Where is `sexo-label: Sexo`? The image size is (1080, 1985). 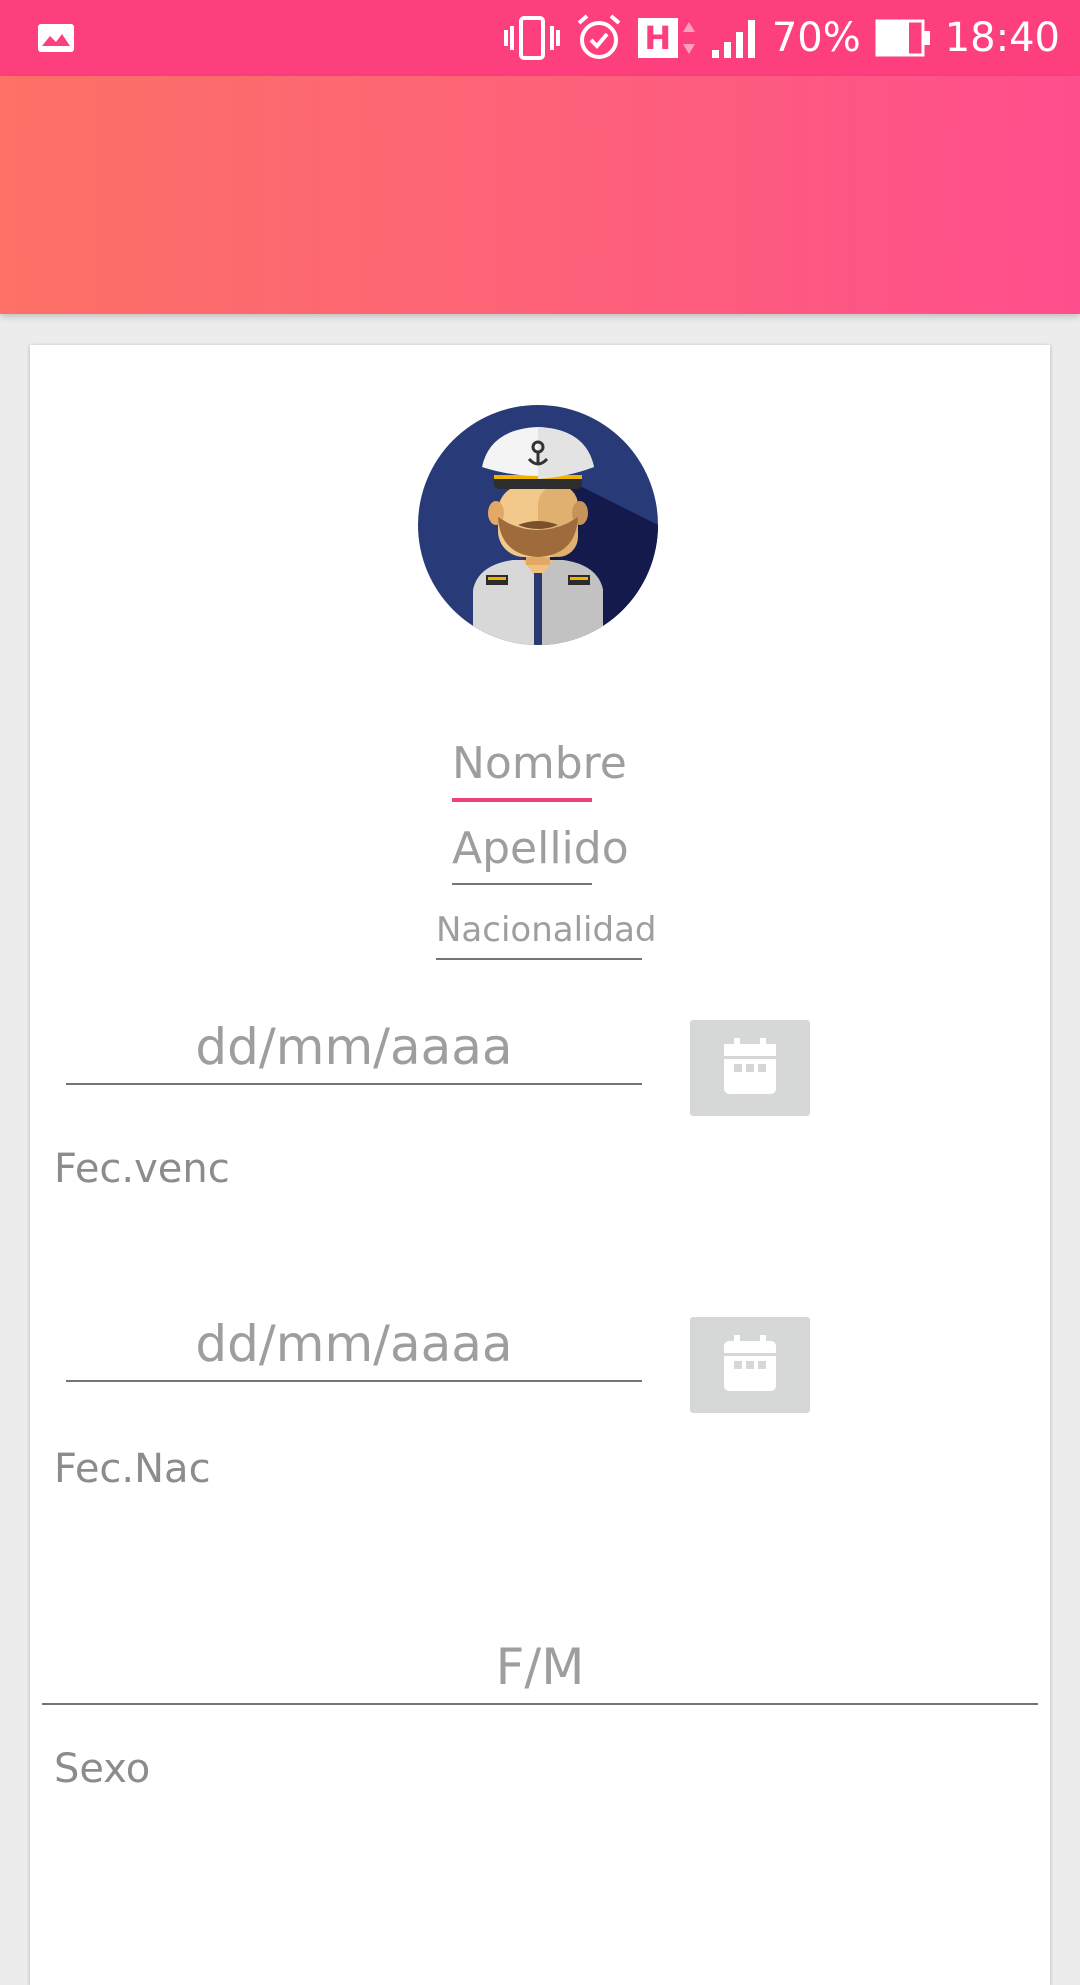
sexo-label: Sexo is located at coordinates (102, 1769).